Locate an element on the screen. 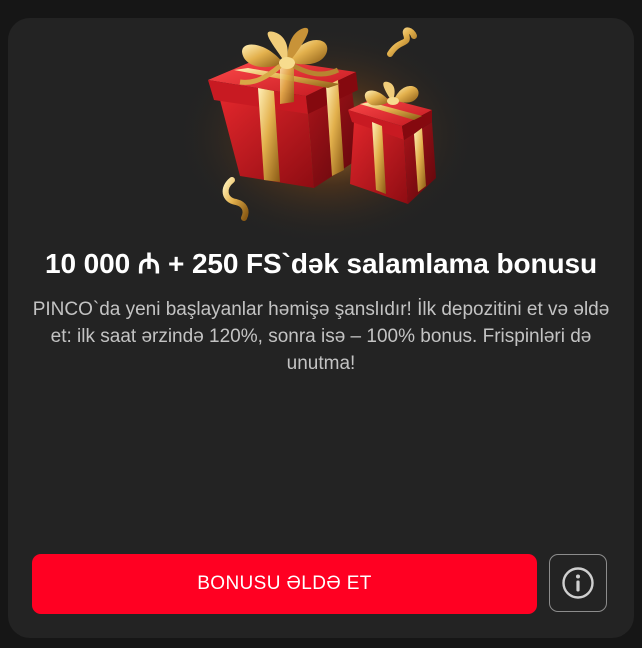 The width and height of the screenshot is (642, 648). get-bonus-button: BONUSU ƏLDƏ ET is located at coordinates (284, 584).